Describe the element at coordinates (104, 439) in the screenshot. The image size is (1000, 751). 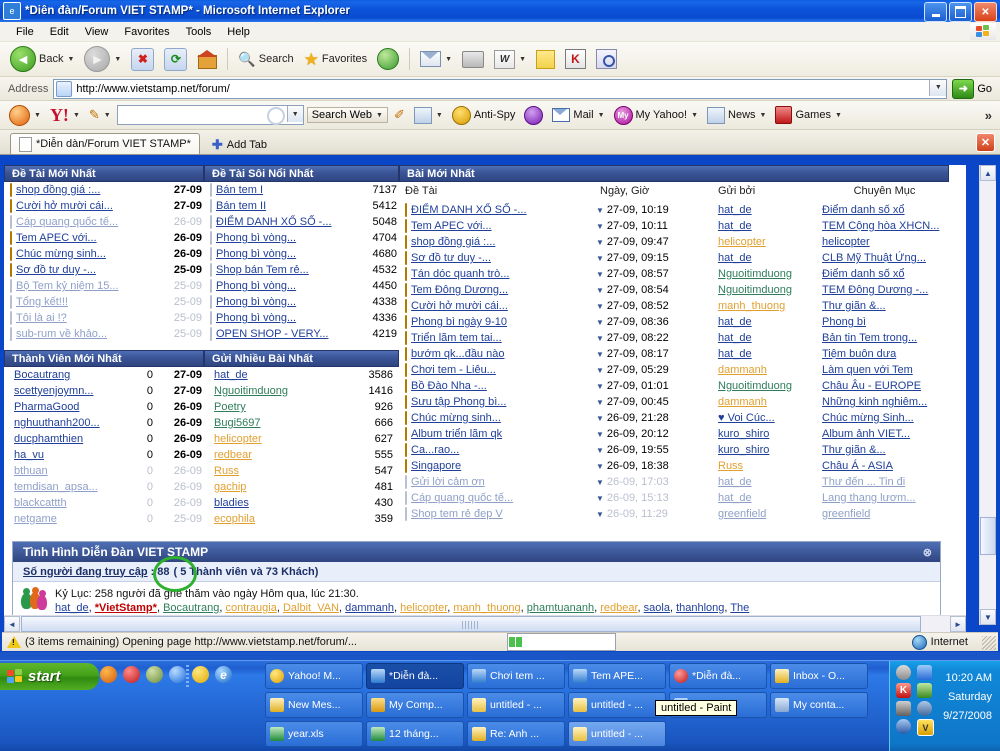
I see `table-row: ducphamthien 0 26-09` at that location.